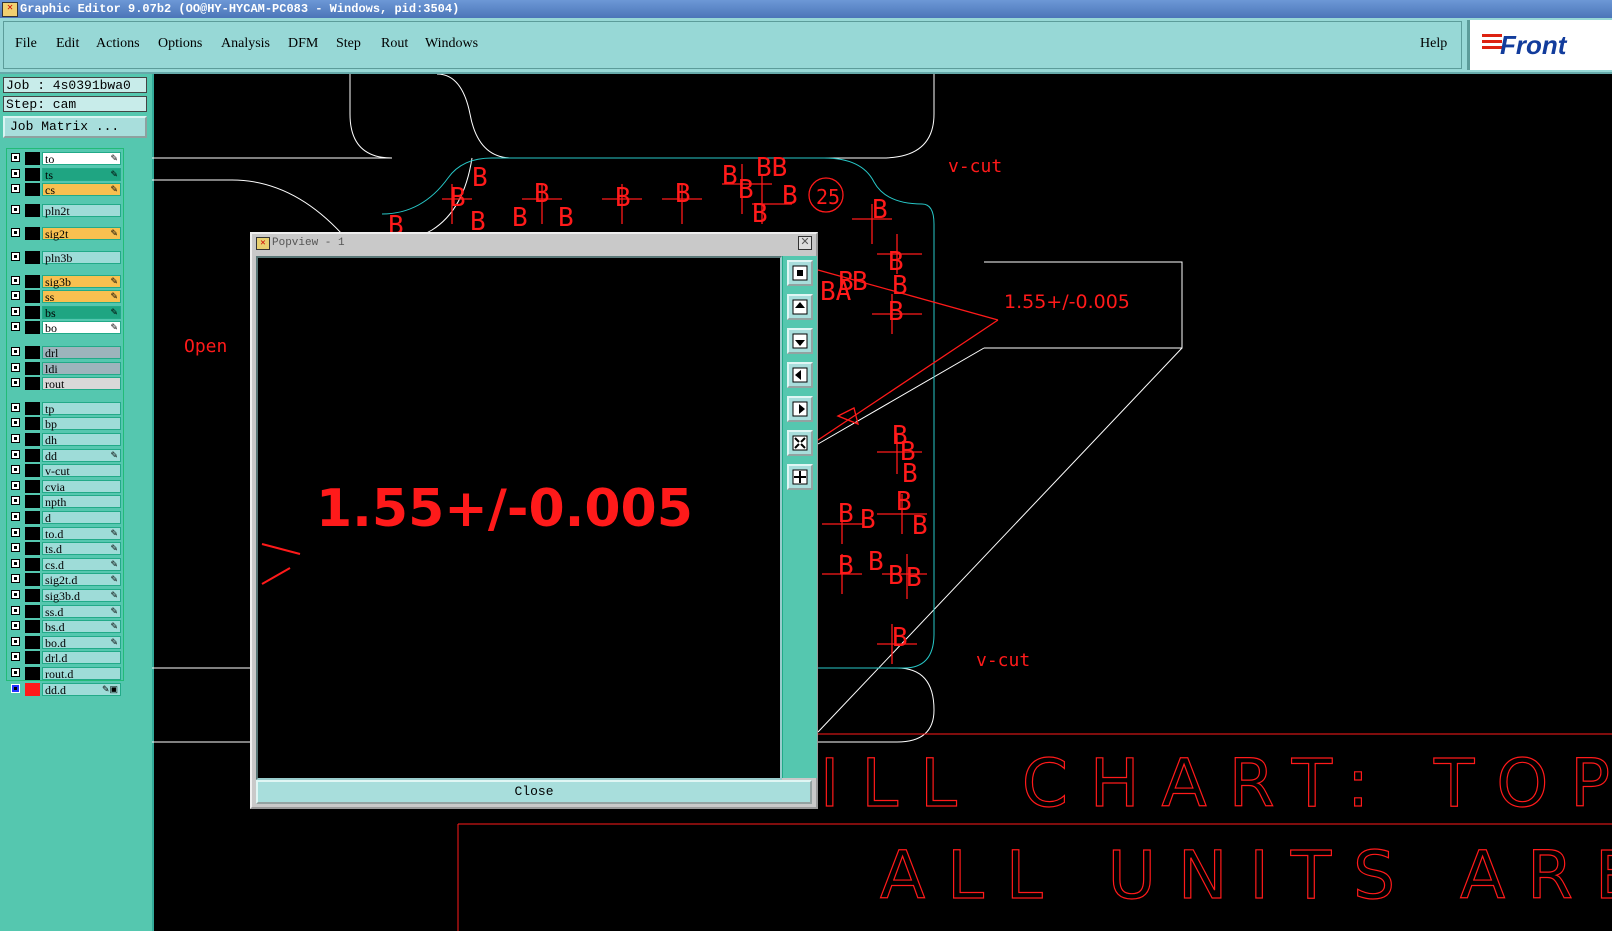  I want to click on layer-row-sig2t-d: sig2t.d ✎, so click(65, 580).